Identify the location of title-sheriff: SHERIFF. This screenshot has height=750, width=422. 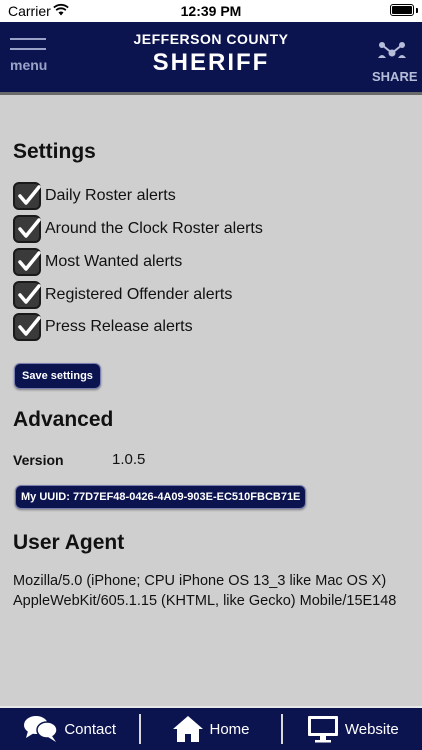
(211, 62).